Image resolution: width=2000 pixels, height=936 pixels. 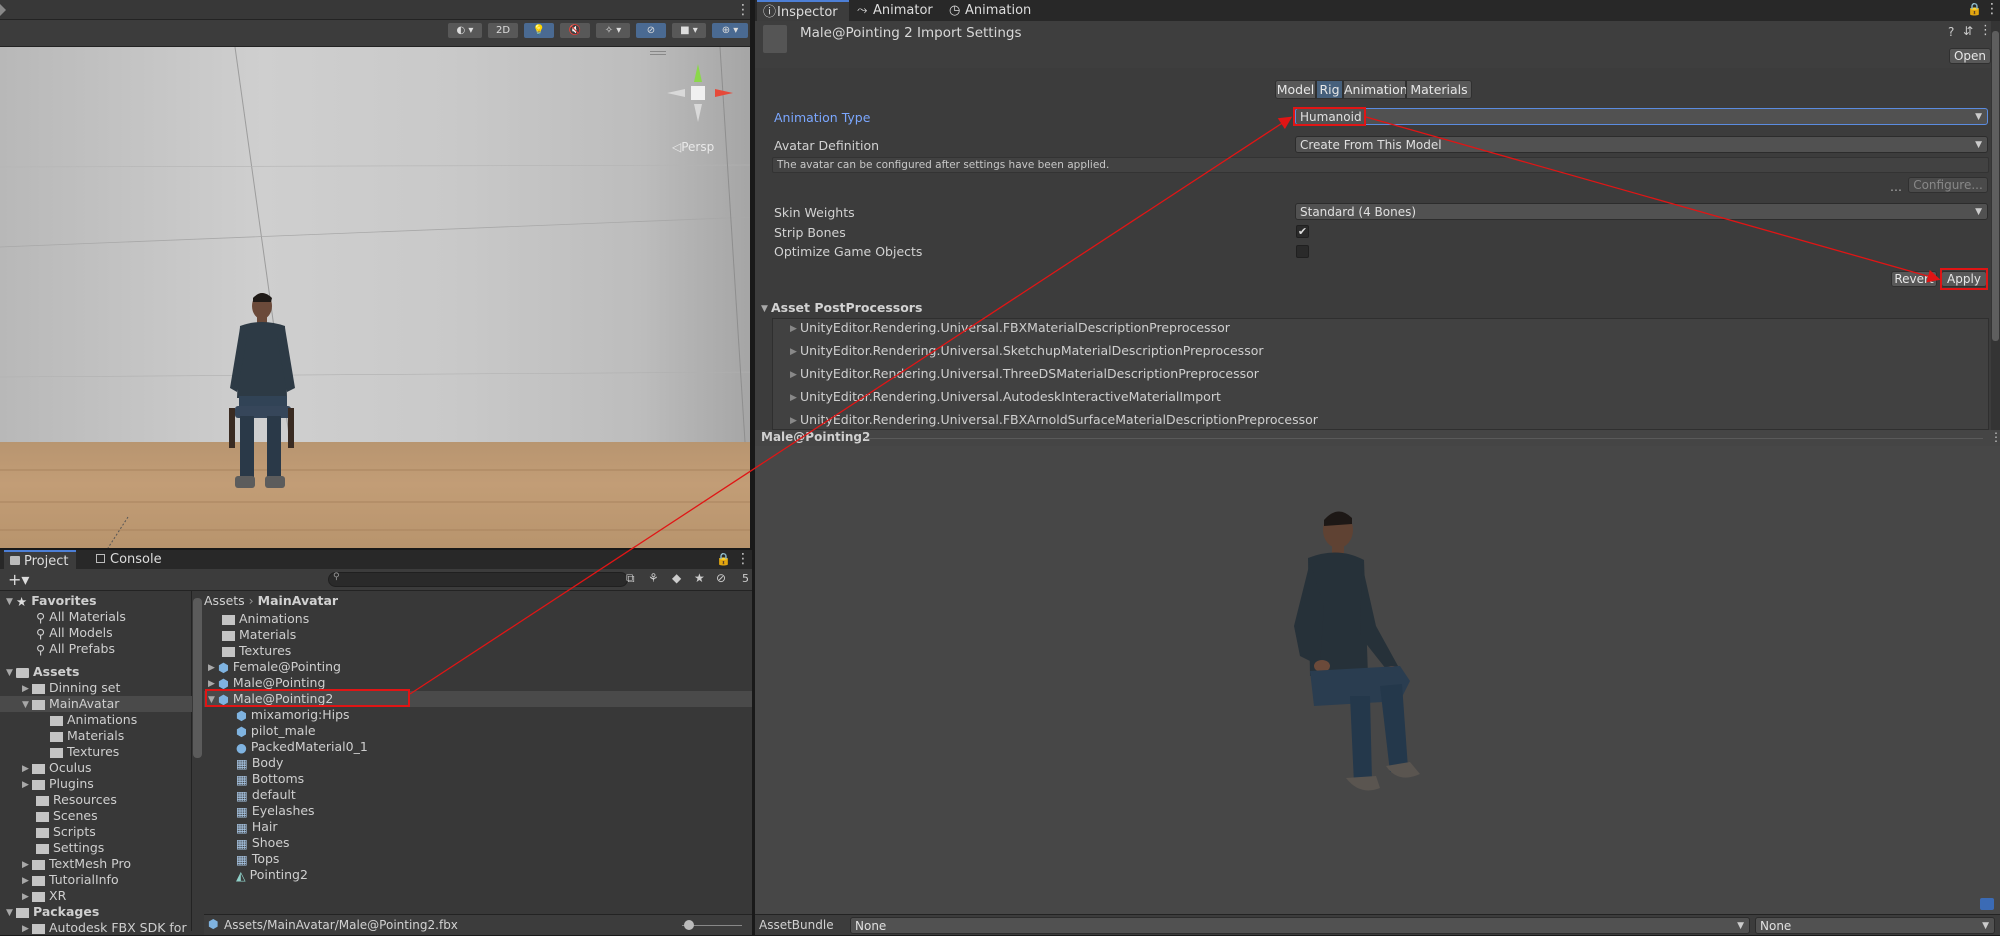 What do you see at coordinates (689, 925) in the screenshot?
I see `zoom-slider-thumb` at bounding box center [689, 925].